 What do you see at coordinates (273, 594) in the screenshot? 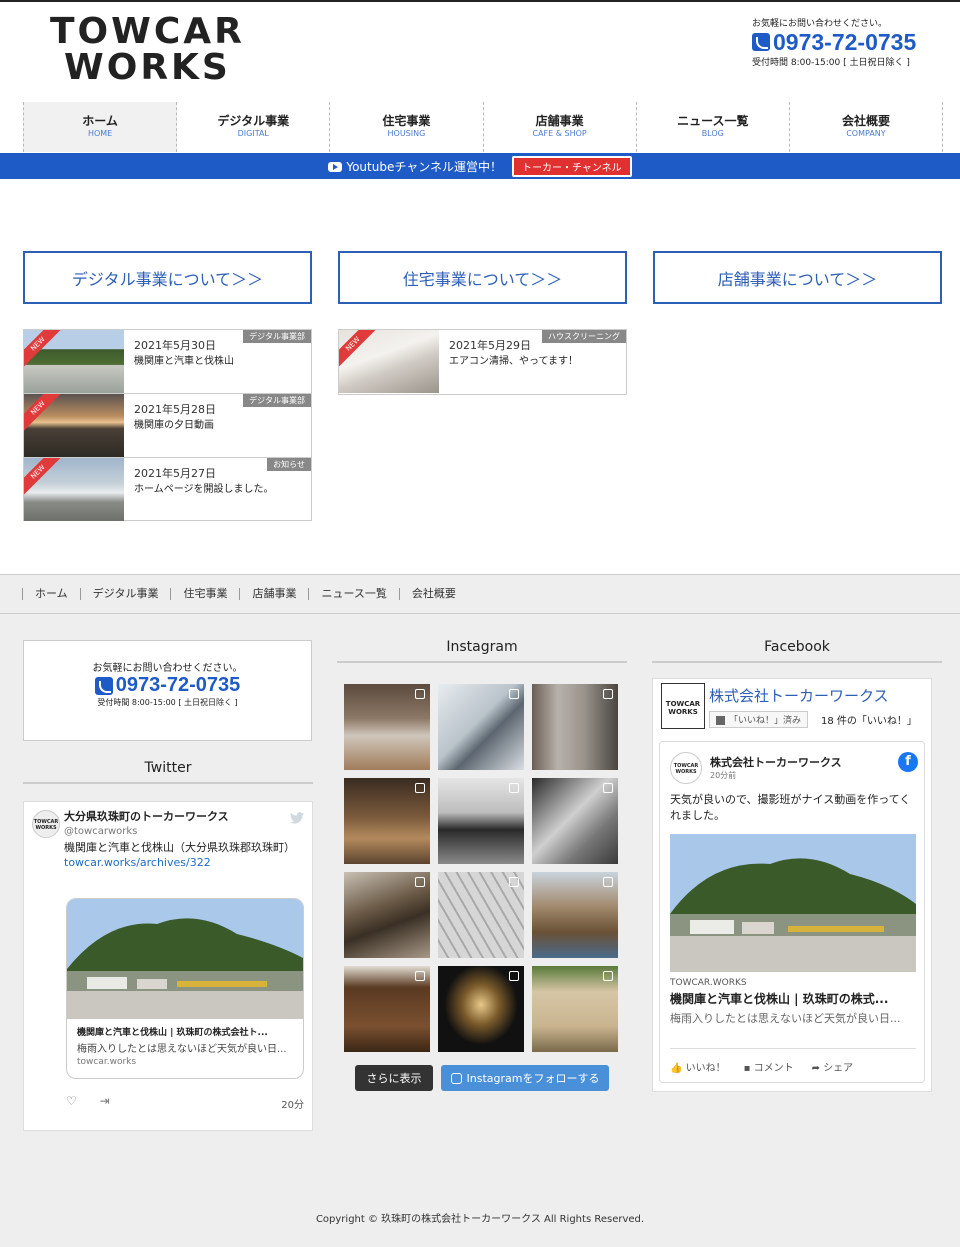
I see `footer-nav-shop: 店舗事業` at bounding box center [273, 594].